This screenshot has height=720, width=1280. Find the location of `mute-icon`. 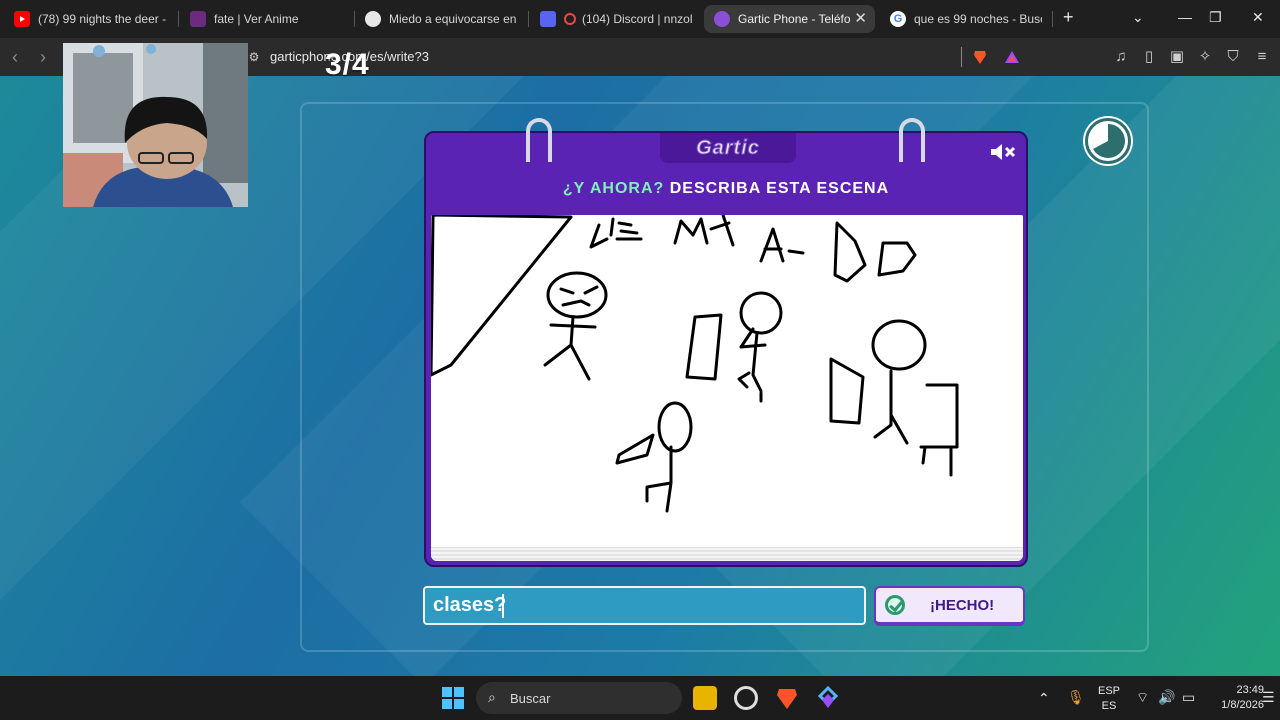

mute-icon is located at coordinates (1003, 155).